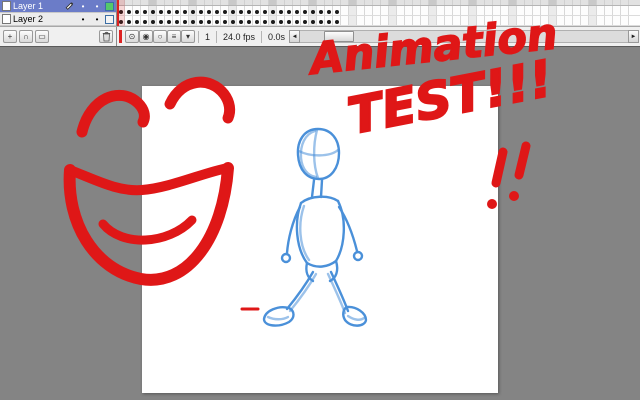  I want to click on layer-row-2: Layer 2 • •, so click(58, 19).